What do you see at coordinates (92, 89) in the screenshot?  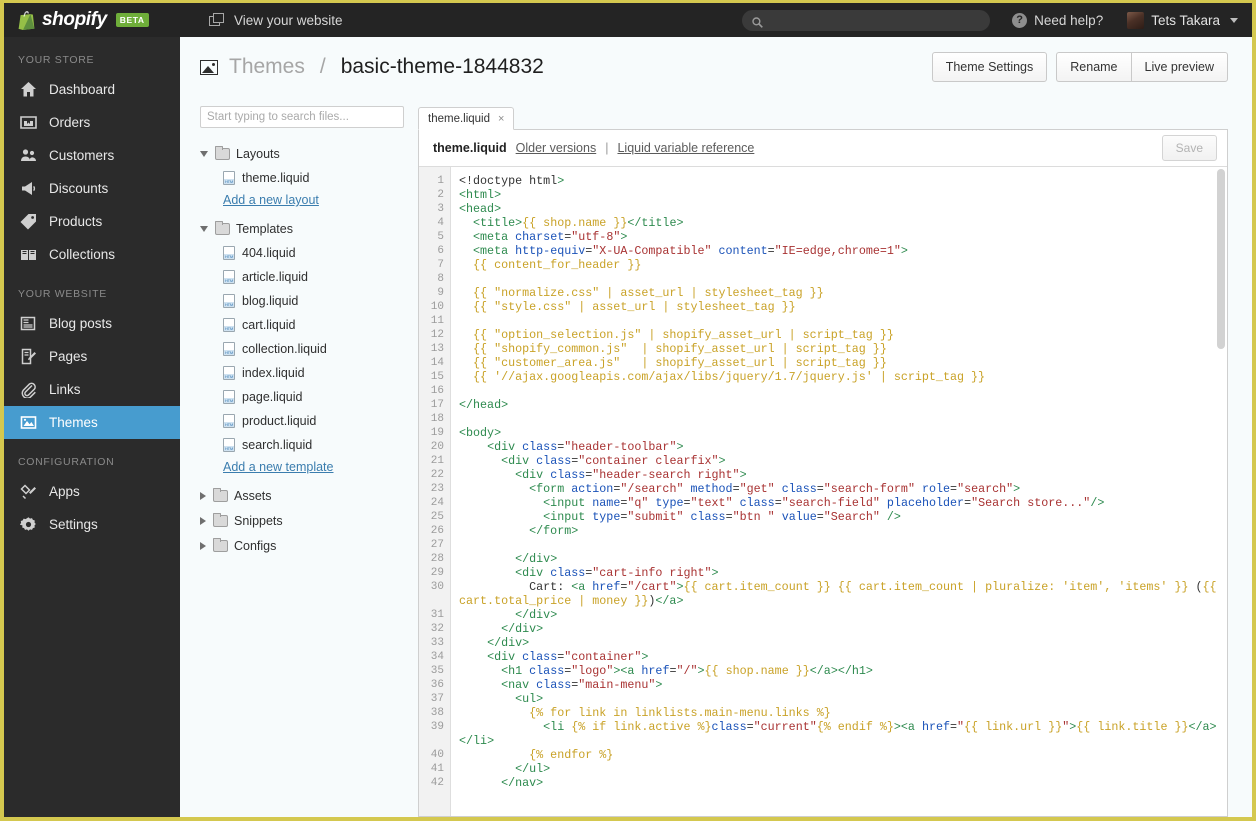 I see `sidebar-item-dashboard: Dashboard` at bounding box center [92, 89].